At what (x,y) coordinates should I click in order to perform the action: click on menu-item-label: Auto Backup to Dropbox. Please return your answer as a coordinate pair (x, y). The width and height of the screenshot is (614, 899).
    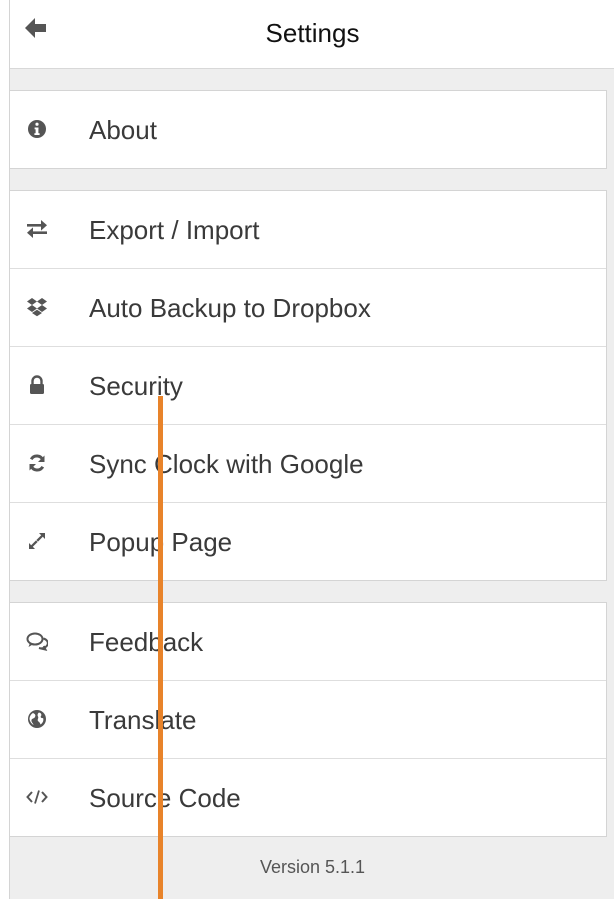
    Looking at the image, I should click on (230, 308).